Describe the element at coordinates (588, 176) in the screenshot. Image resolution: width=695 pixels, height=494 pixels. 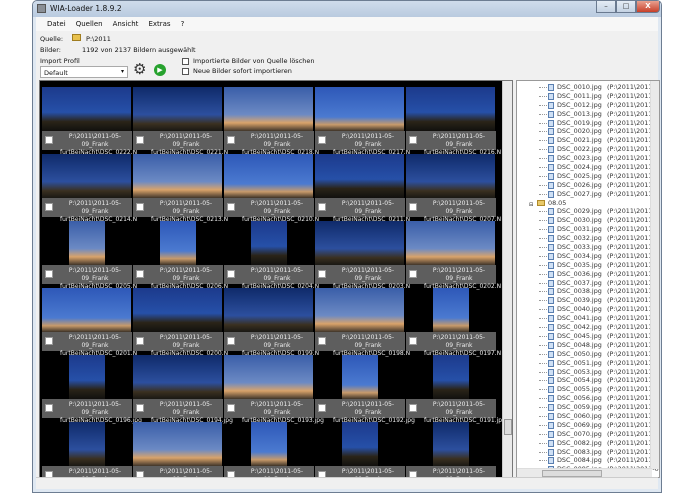
I see `tree-file-item: DSC_0025.jpg (P:\2011\2011-05` at that location.